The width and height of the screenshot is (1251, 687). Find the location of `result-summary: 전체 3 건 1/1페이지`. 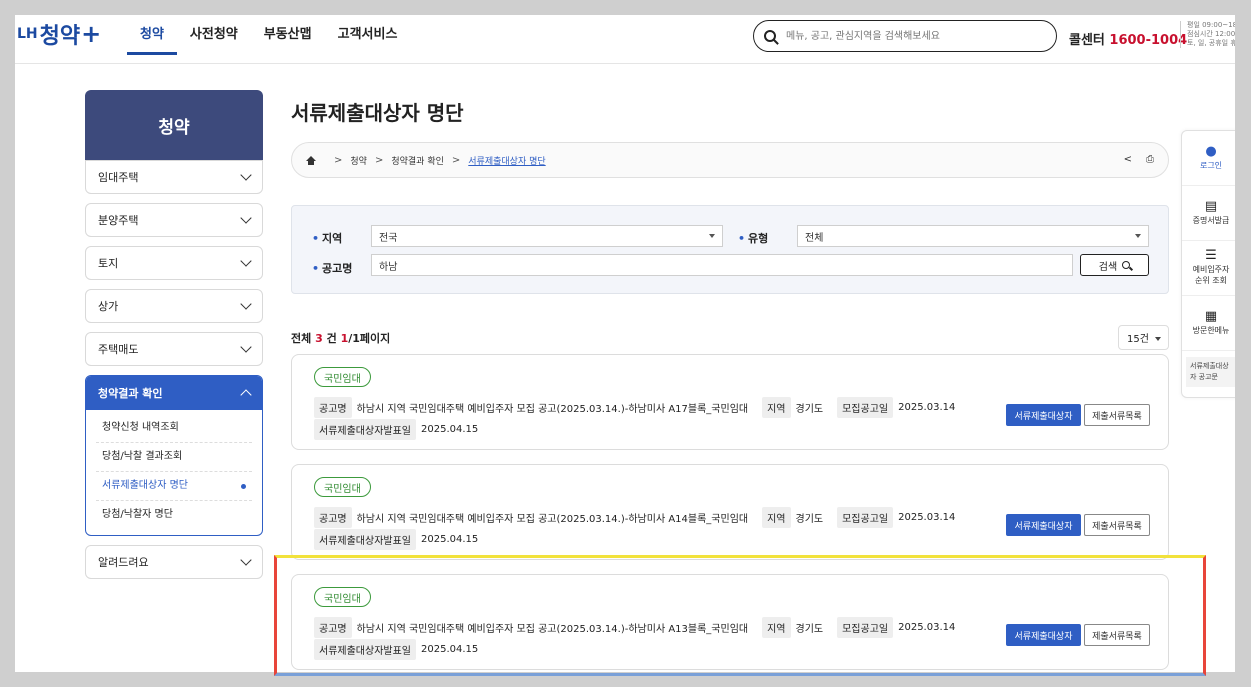

result-summary: 전체 3 건 1/1페이지 is located at coordinates (340, 338).